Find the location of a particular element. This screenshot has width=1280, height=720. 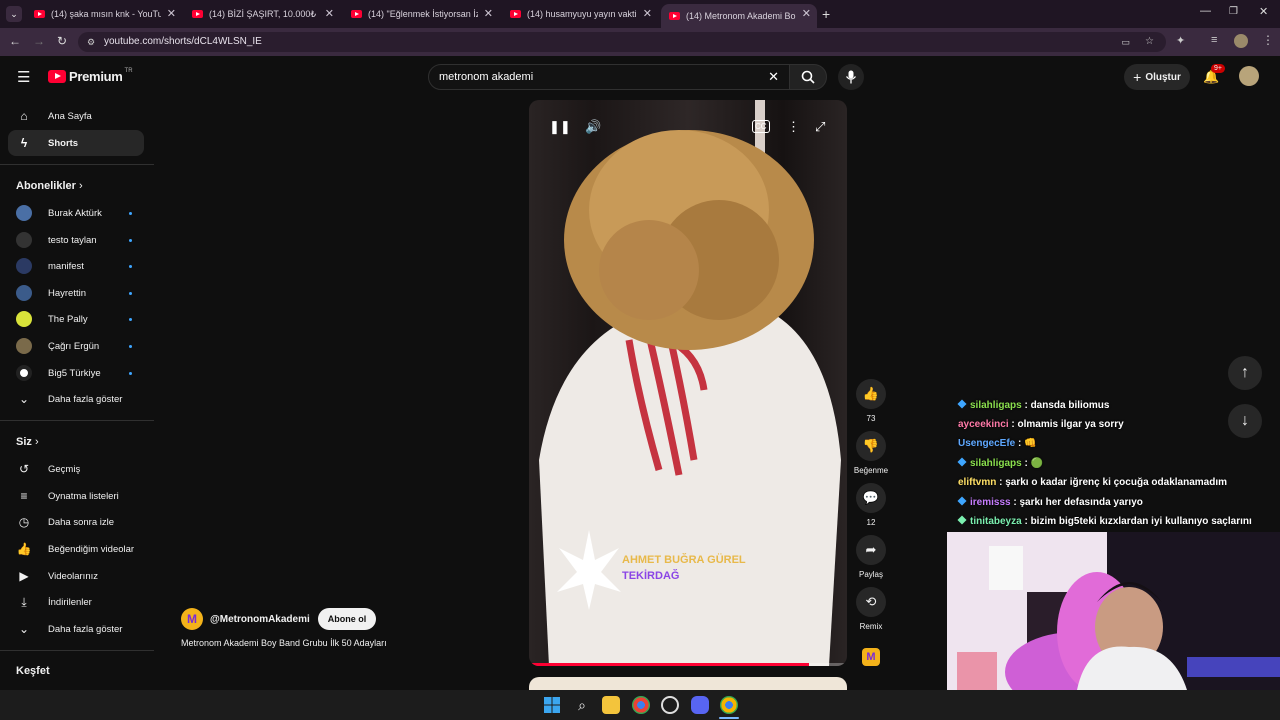

more-vert-icon: ⋮ is located at coordinates (793, 126).